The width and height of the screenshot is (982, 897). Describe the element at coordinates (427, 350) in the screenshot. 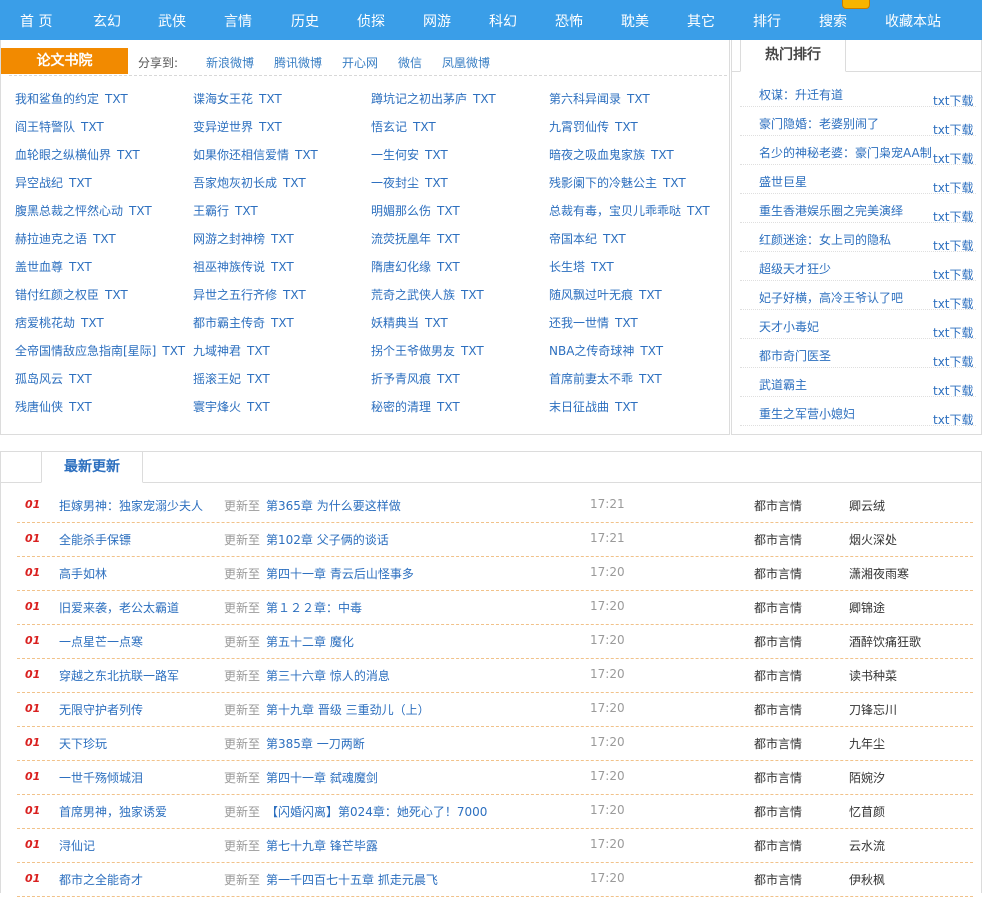

I see `book-link: 拐个王爷做男友 TXT` at that location.